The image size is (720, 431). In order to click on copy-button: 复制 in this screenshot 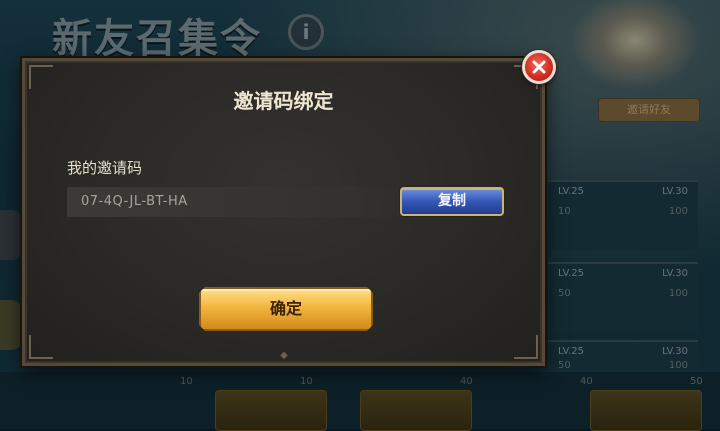, I will do `click(452, 201)`.